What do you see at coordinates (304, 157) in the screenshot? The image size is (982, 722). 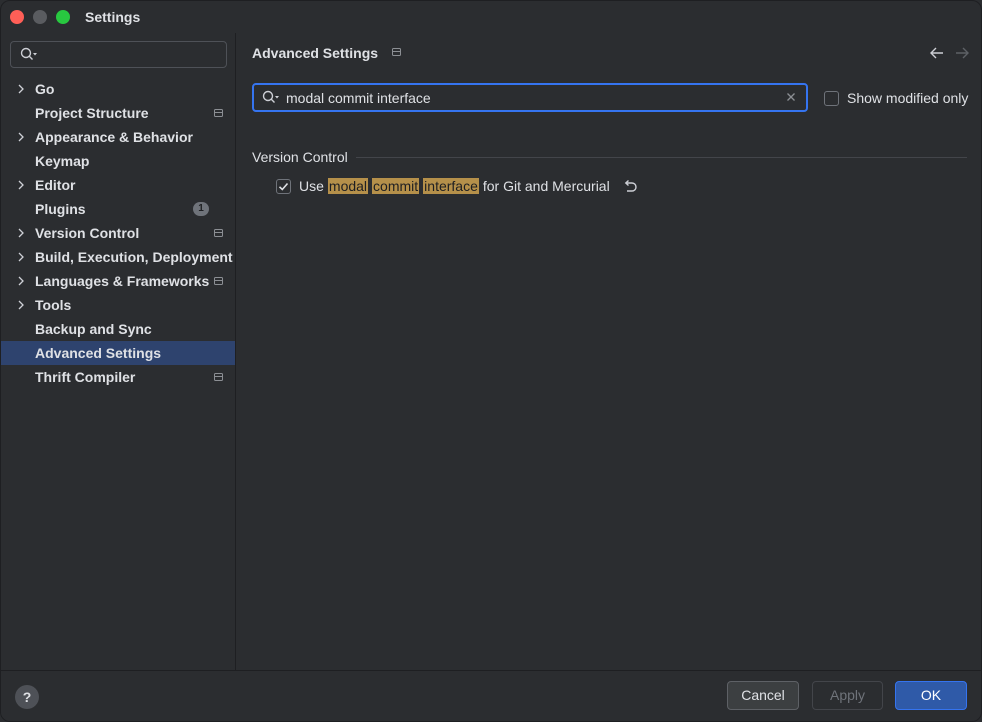 I see `group-title: Version Control` at bounding box center [304, 157].